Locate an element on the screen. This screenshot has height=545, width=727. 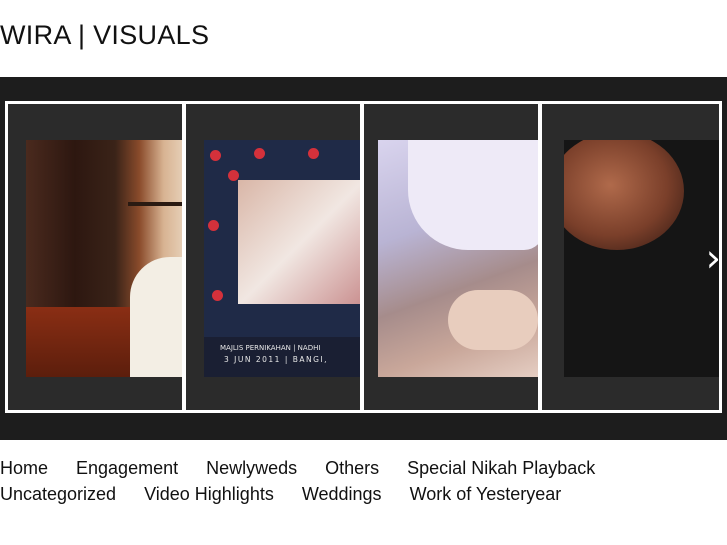
slide-4-photo is located at coordinates (641, 258).